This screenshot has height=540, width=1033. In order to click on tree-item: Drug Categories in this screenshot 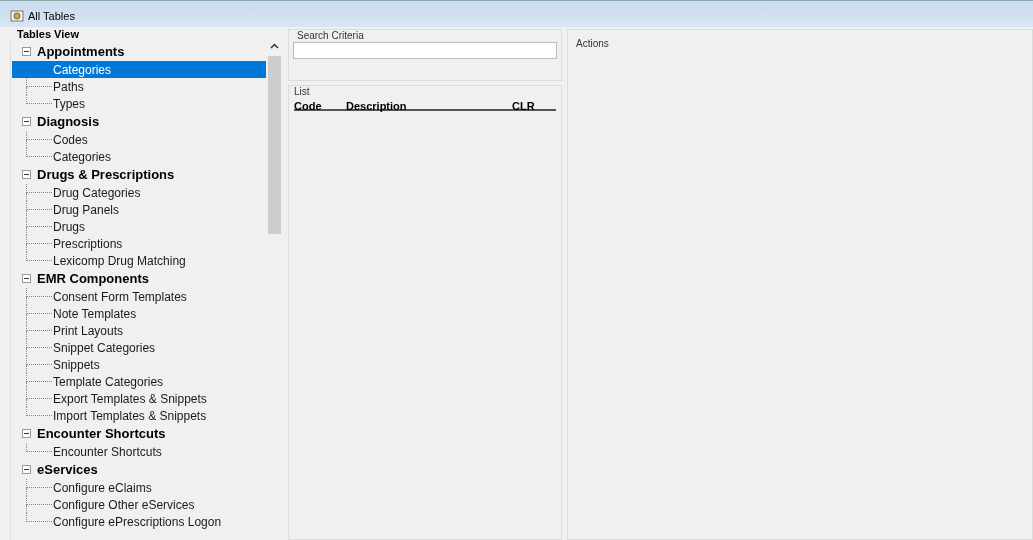, I will do `click(139, 192)`.